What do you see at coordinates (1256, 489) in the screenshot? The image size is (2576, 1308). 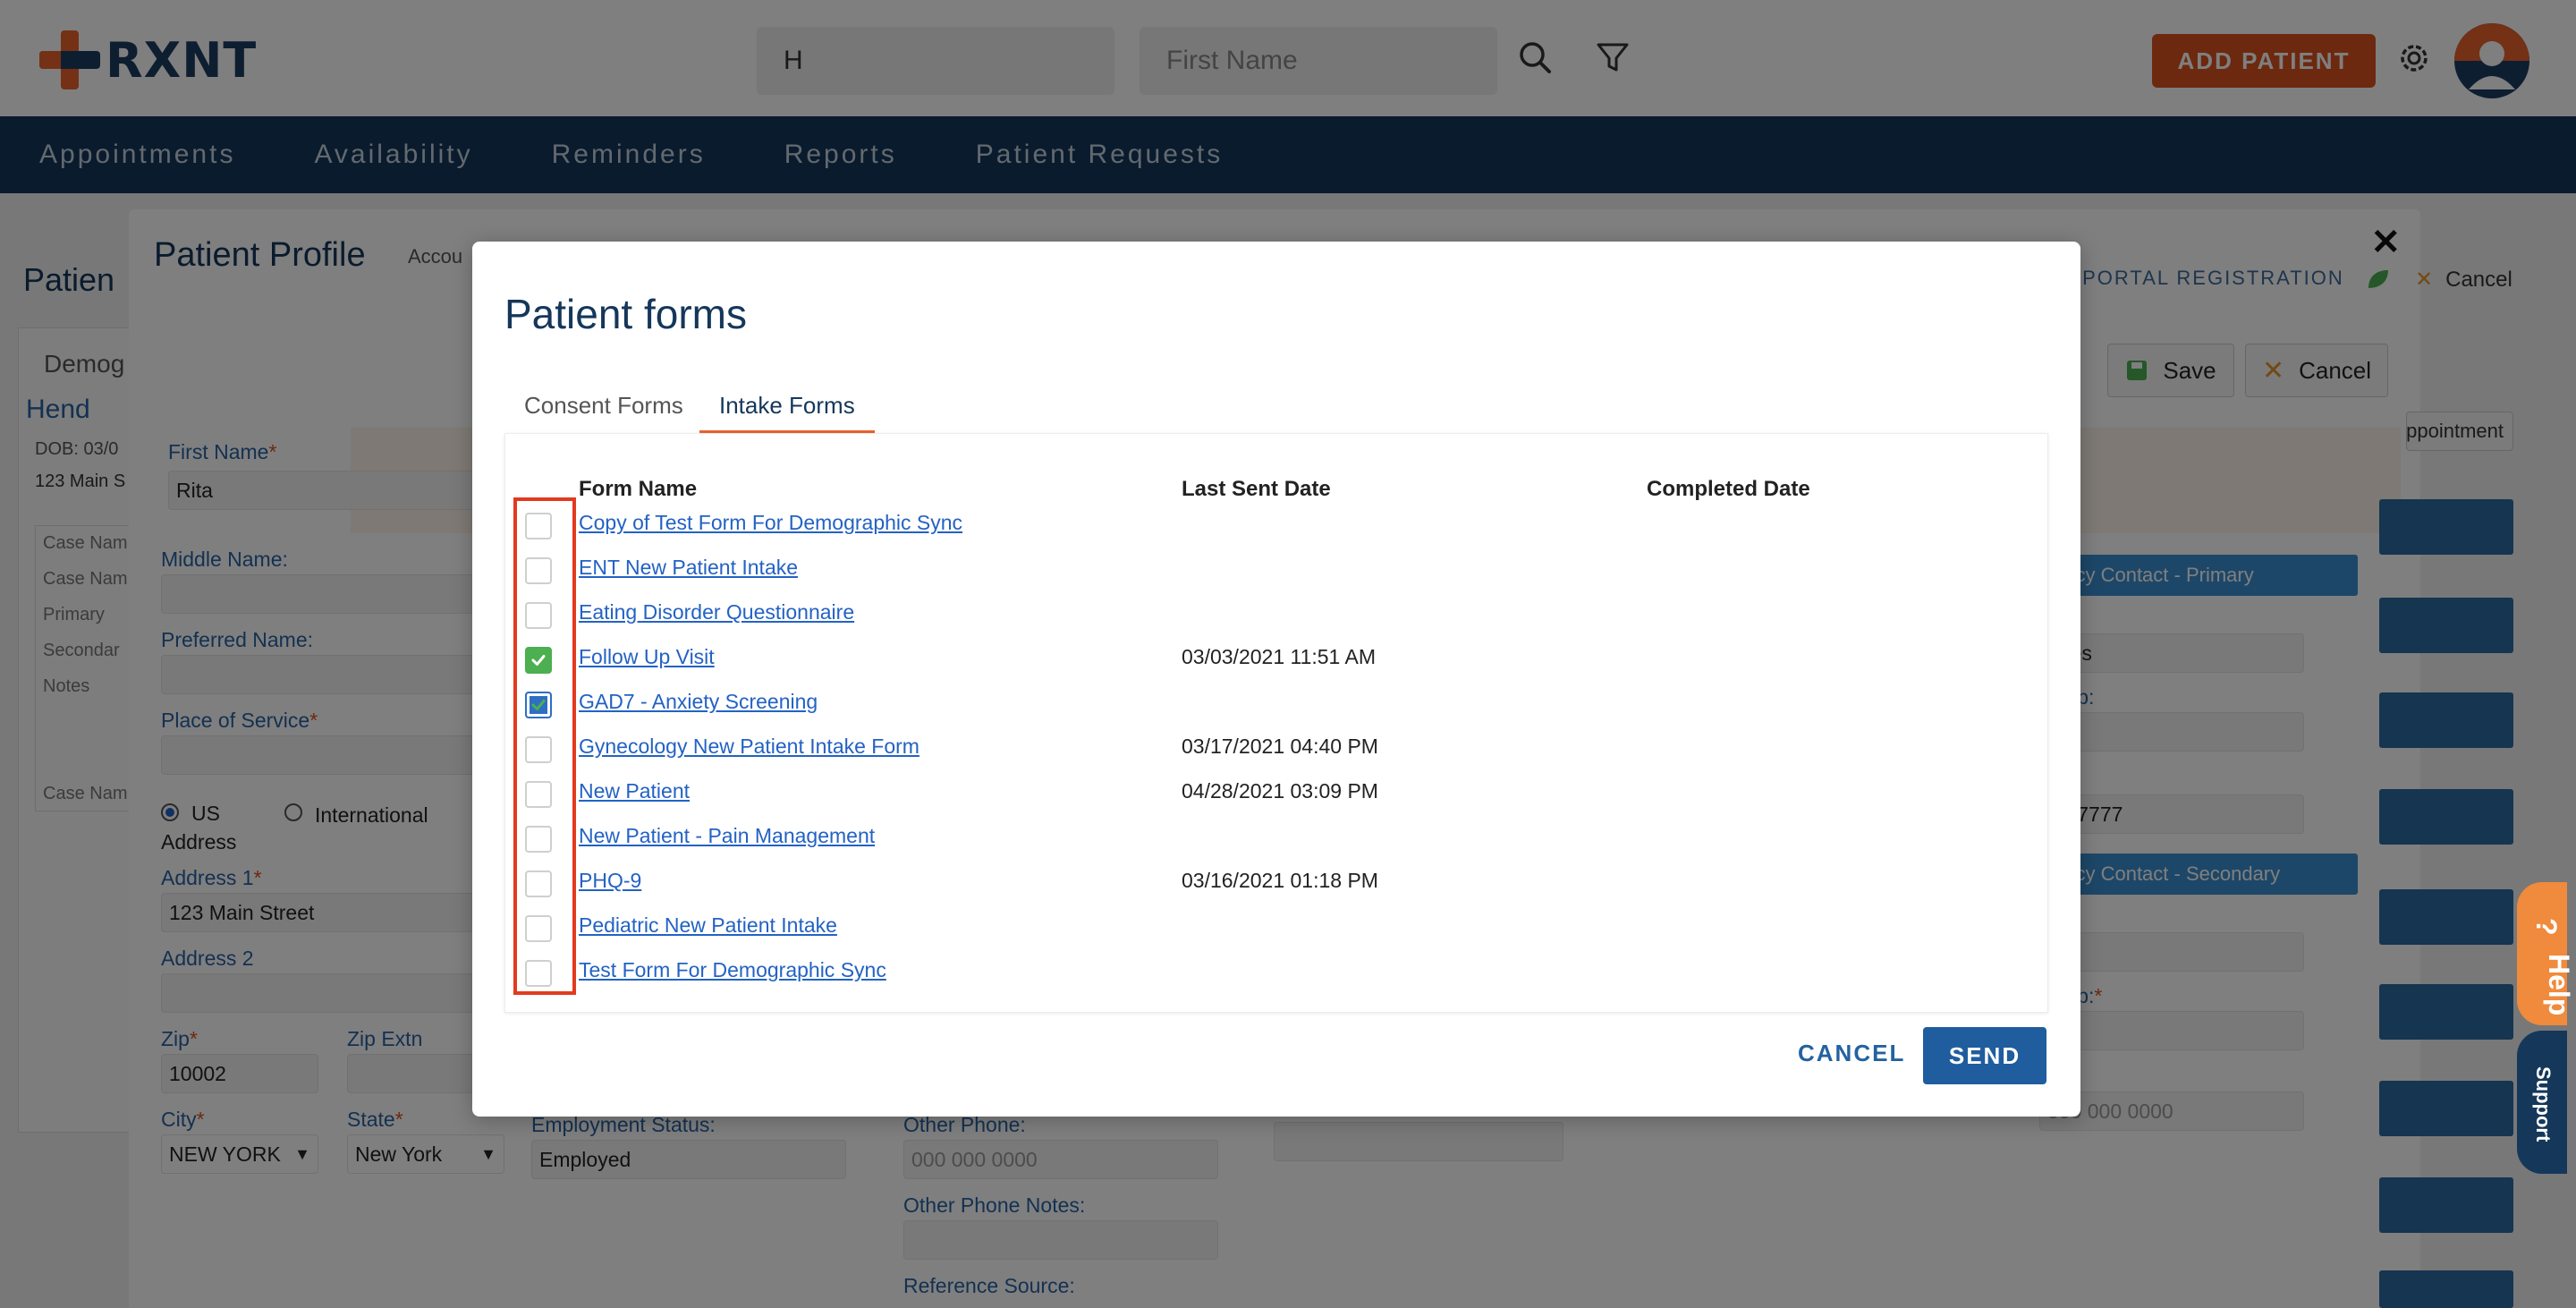 I see `column-header-last-sent: Last Sent Date` at bounding box center [1256, 489].